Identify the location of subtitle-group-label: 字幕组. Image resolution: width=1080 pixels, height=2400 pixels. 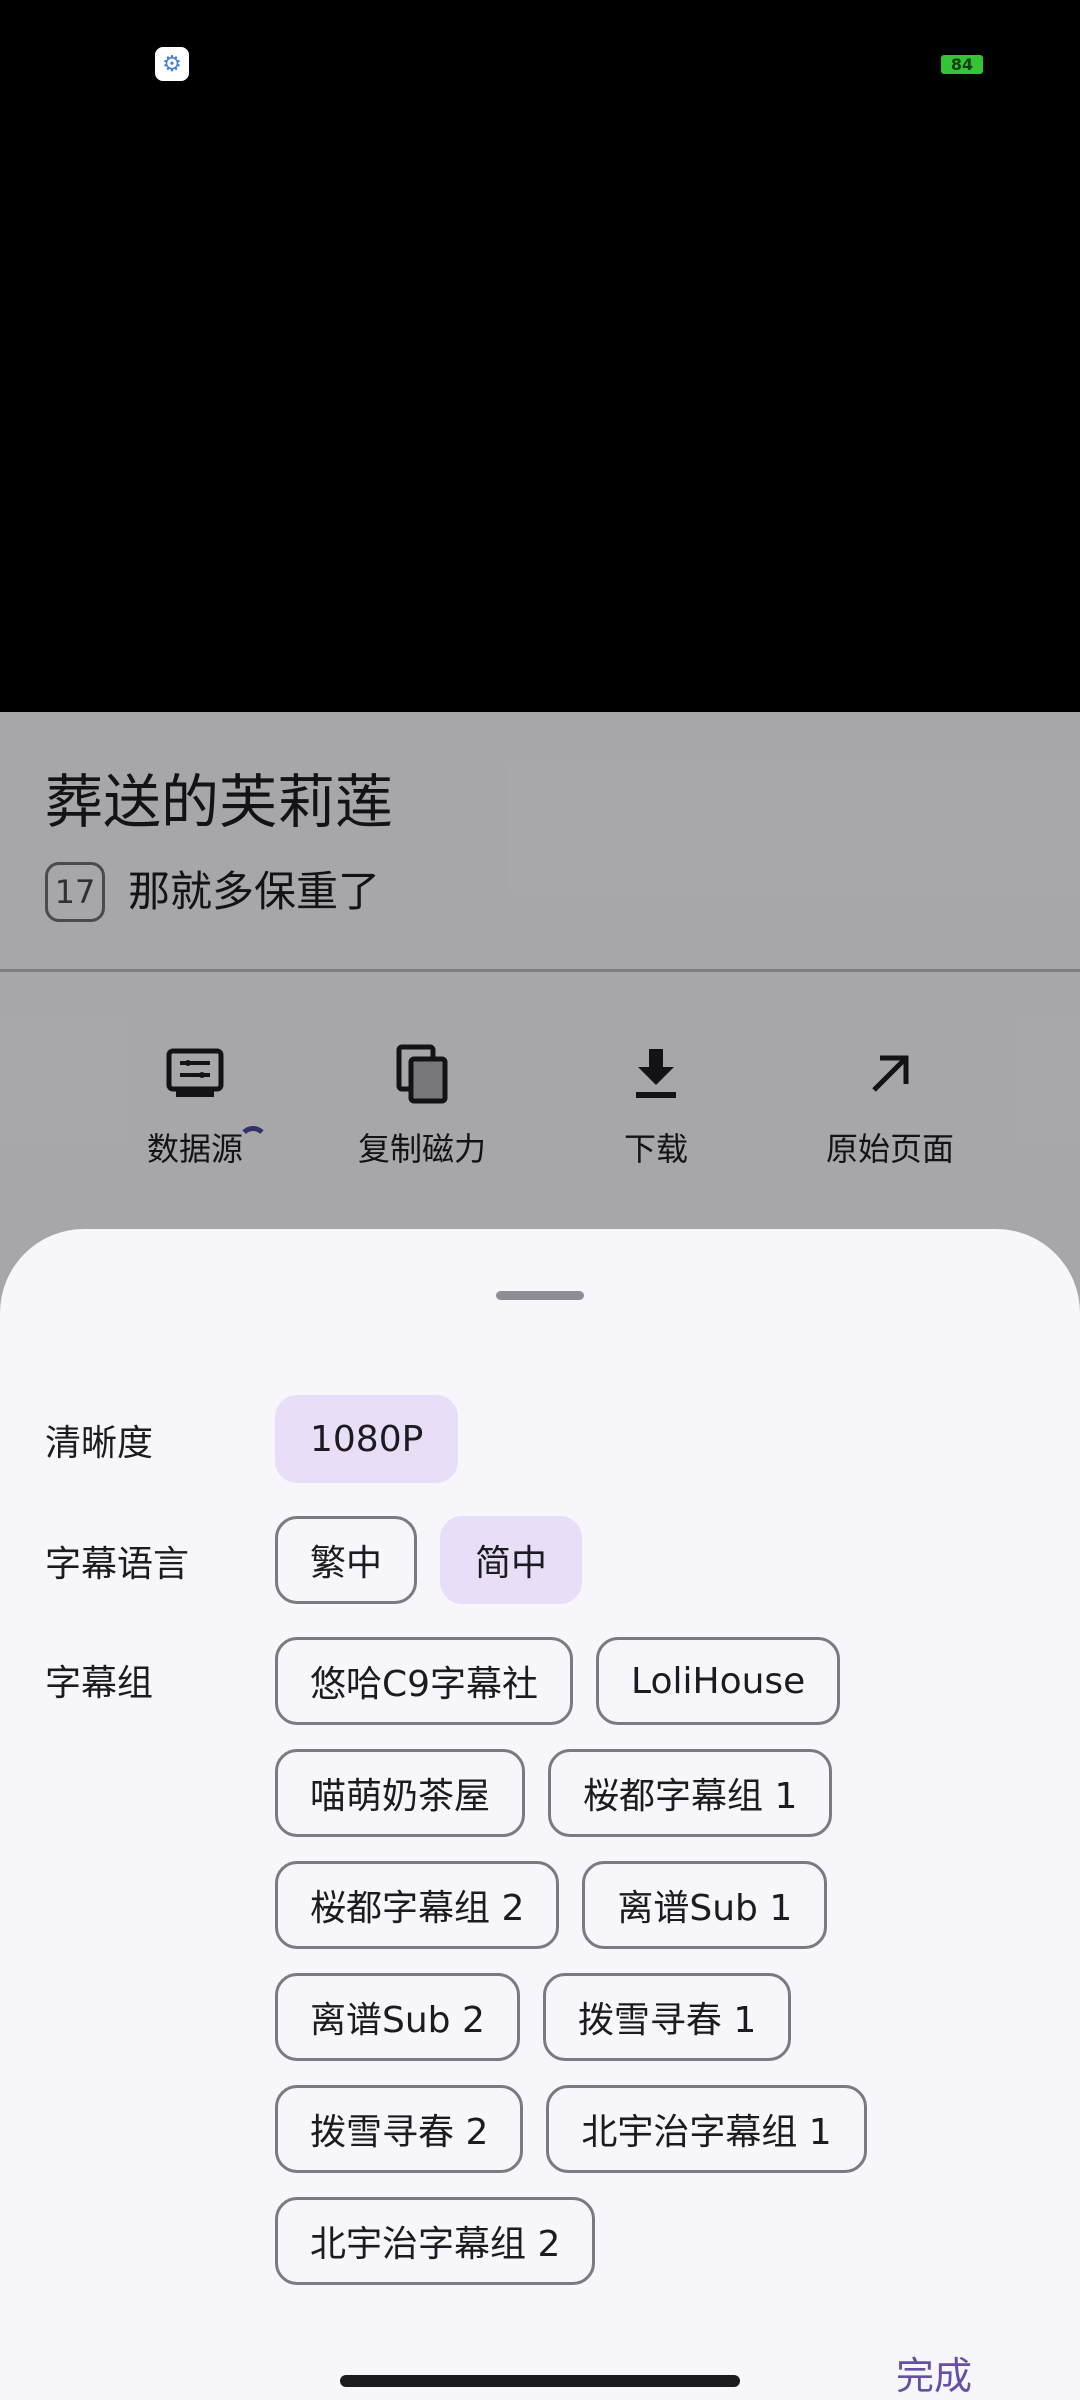
(99, 1683).